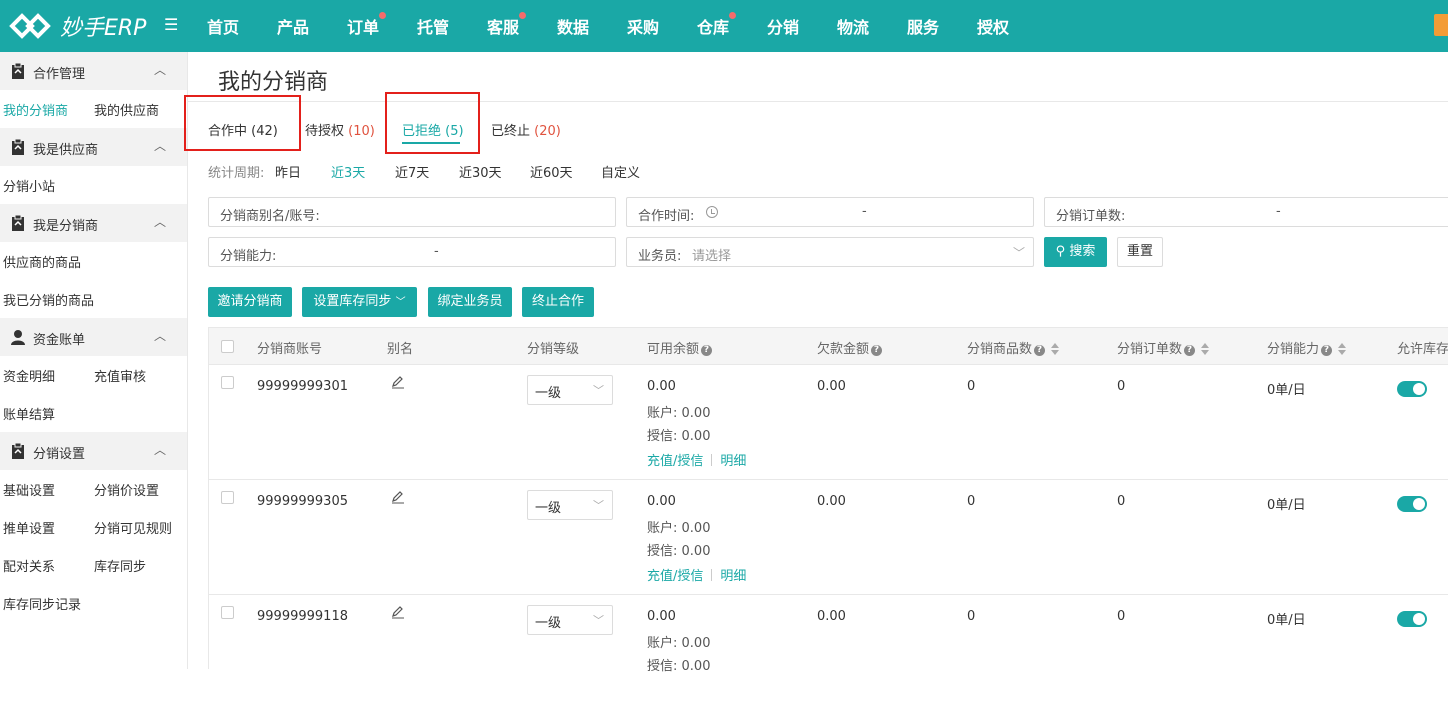 Image resolution: width=1448 pixels, height=710 pixels. I want to click on sidebar-item-recharge-review: 充值审核, so click(120, 375).